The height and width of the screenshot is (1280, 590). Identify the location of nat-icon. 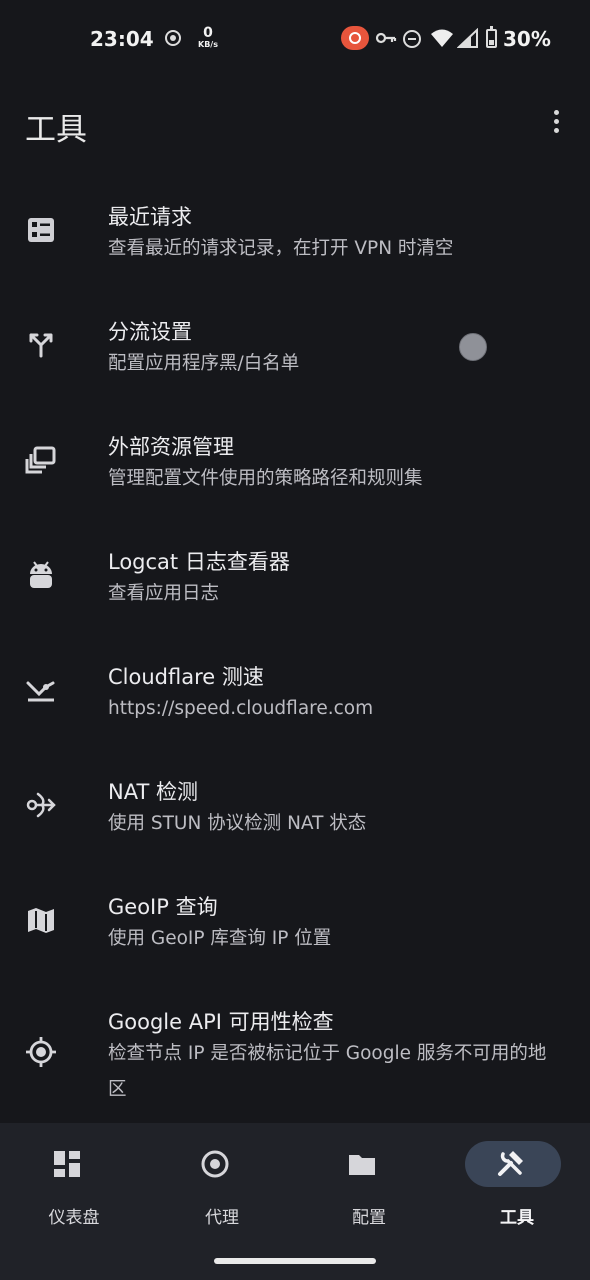
(41, 805).